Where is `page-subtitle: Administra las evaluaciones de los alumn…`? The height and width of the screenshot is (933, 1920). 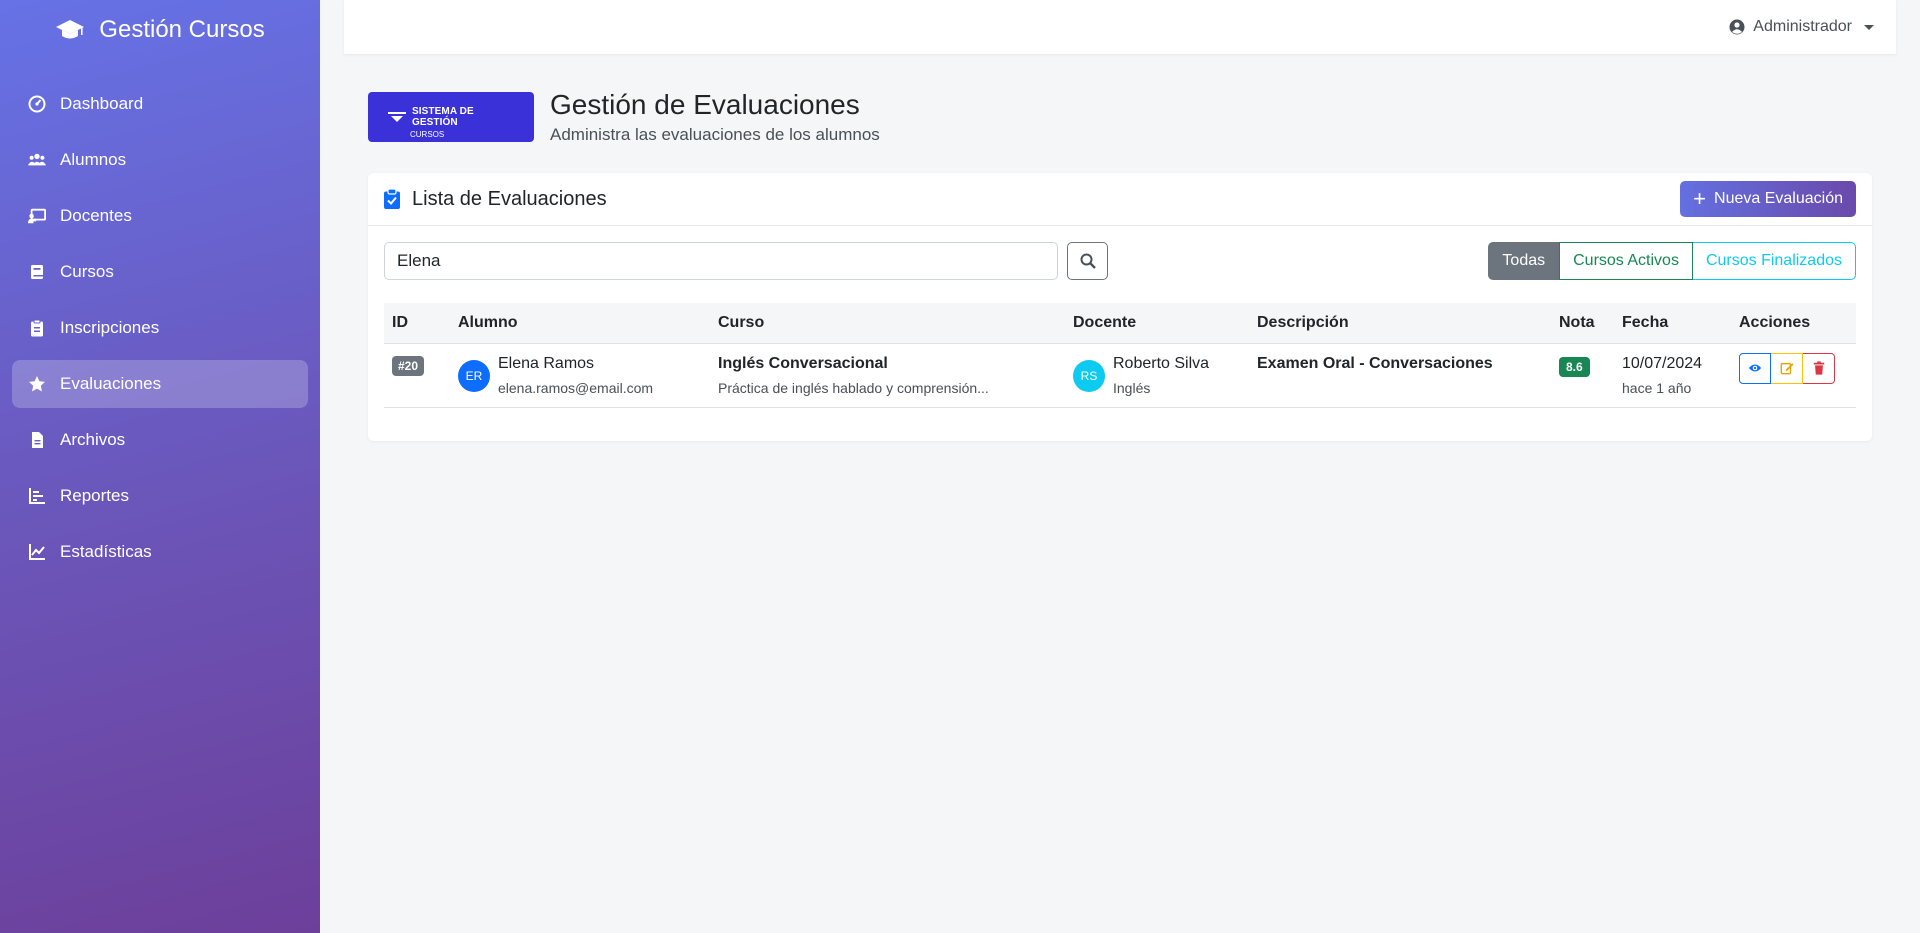
page-subtitle: Administra las evaluaciones de los alumn… is located at coordinates (715, 134).